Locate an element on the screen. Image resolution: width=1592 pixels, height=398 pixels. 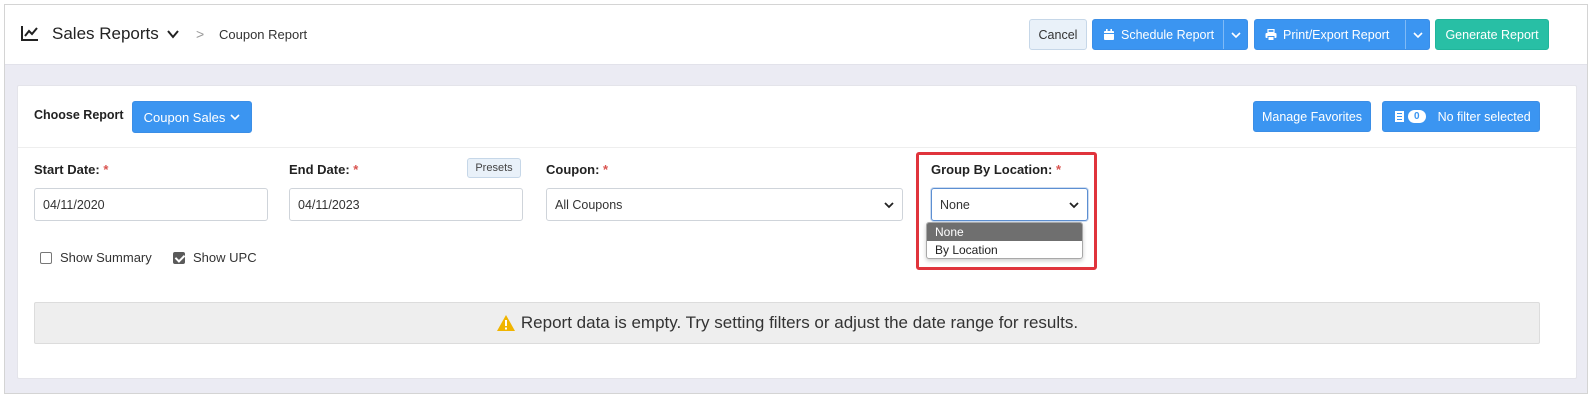
report-select-button: Coupon Sales is located at coordinates (192, 117).